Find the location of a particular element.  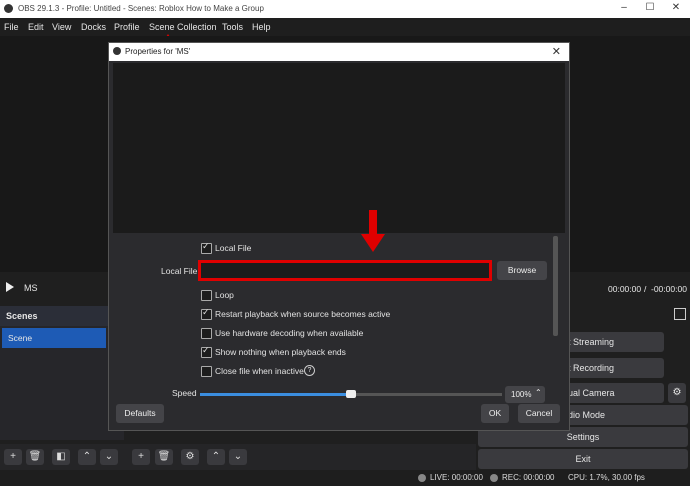

menu-docks: Docks is located at coordinates (93, 27).